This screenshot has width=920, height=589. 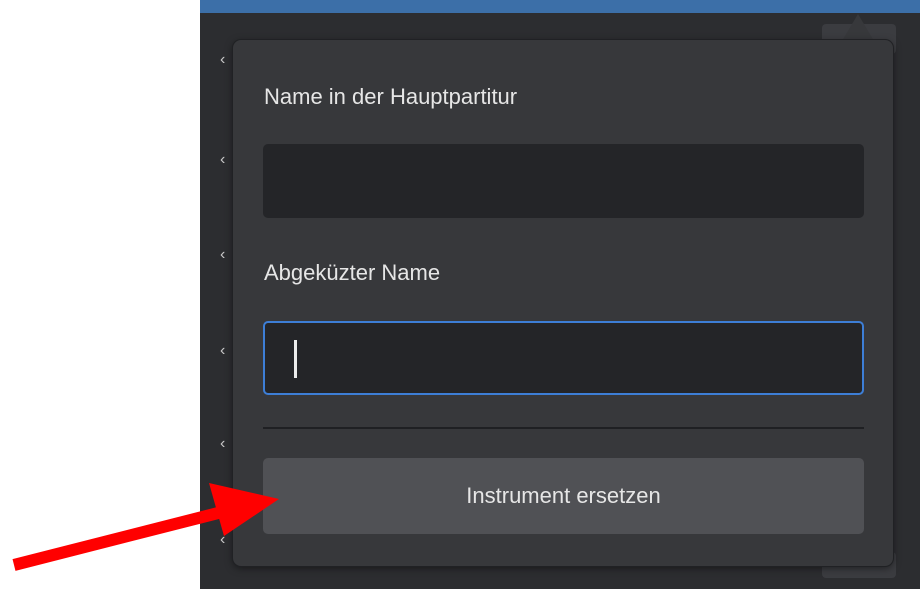 What do you see at coordinates (118, 538) in the screenshot?
I see `arrow-shaft` at bounding box center [118, 538].